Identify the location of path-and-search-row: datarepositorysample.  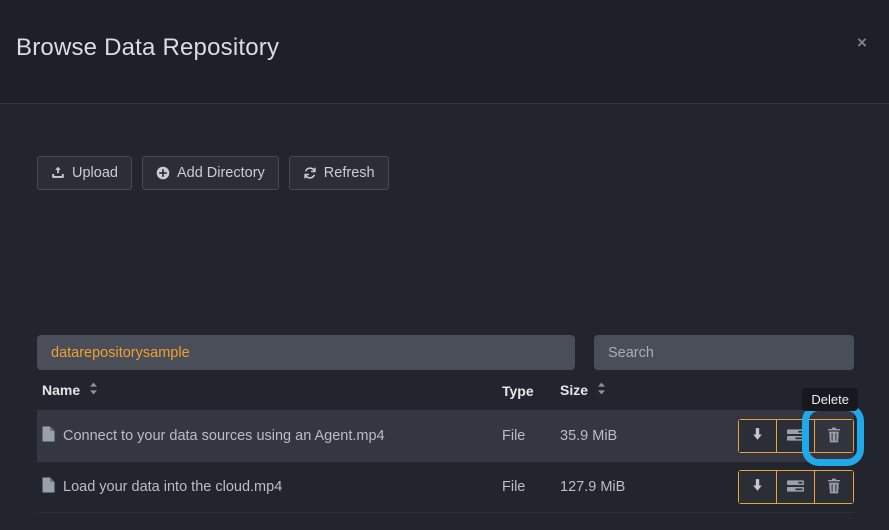
(445, 352).